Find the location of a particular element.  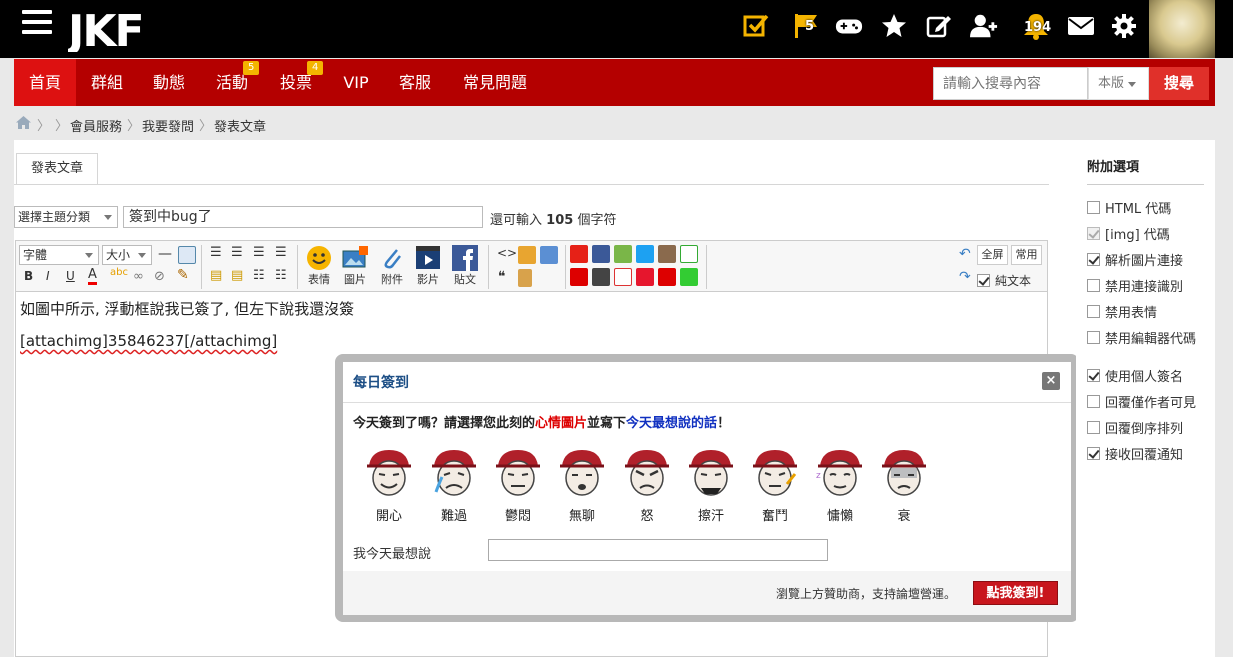

close-icon: × is located at coordinates (1051, 381).